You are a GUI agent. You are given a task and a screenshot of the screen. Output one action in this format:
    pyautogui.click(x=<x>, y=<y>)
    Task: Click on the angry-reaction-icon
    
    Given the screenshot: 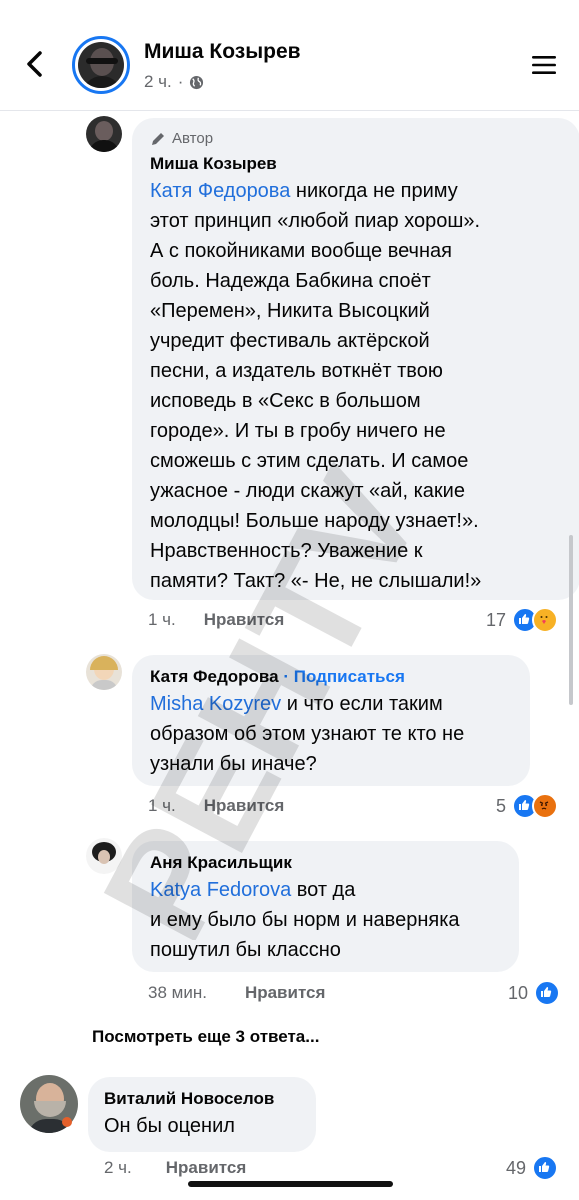 What is the action you would take?
    pyautogui.click(x=545, y=806)
    